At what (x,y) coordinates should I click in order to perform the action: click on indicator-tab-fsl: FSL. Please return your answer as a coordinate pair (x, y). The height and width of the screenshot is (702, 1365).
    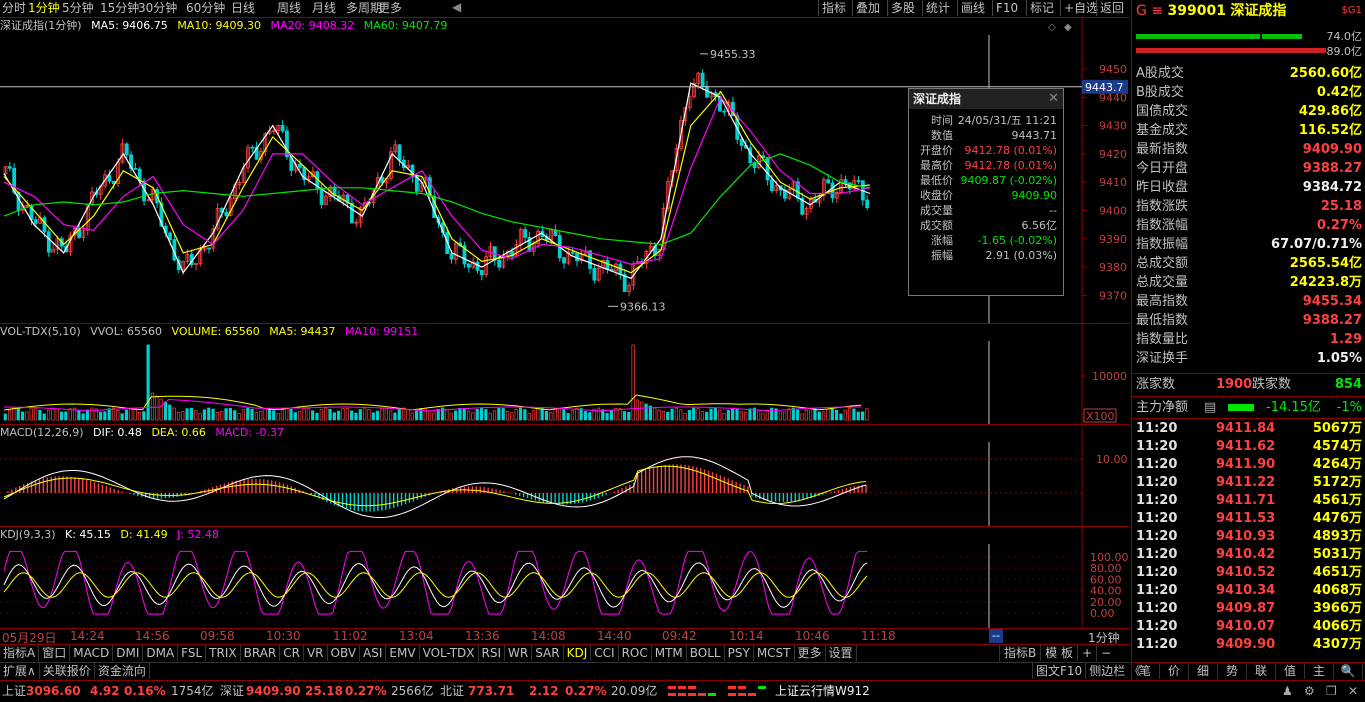
    Looking at the image, I should click on (192, 653).